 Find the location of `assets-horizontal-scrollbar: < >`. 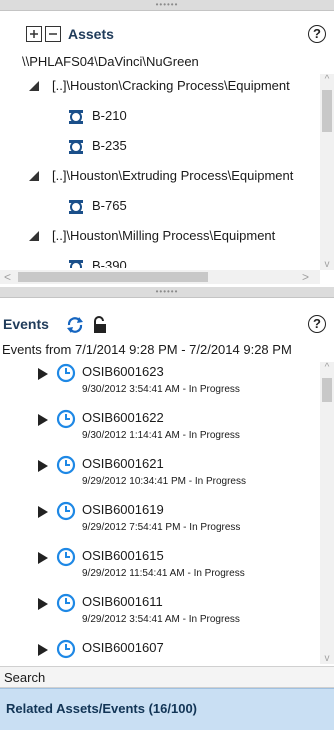

assets-horizontal-scrollbar: < > is located at coordinates (160, 277).